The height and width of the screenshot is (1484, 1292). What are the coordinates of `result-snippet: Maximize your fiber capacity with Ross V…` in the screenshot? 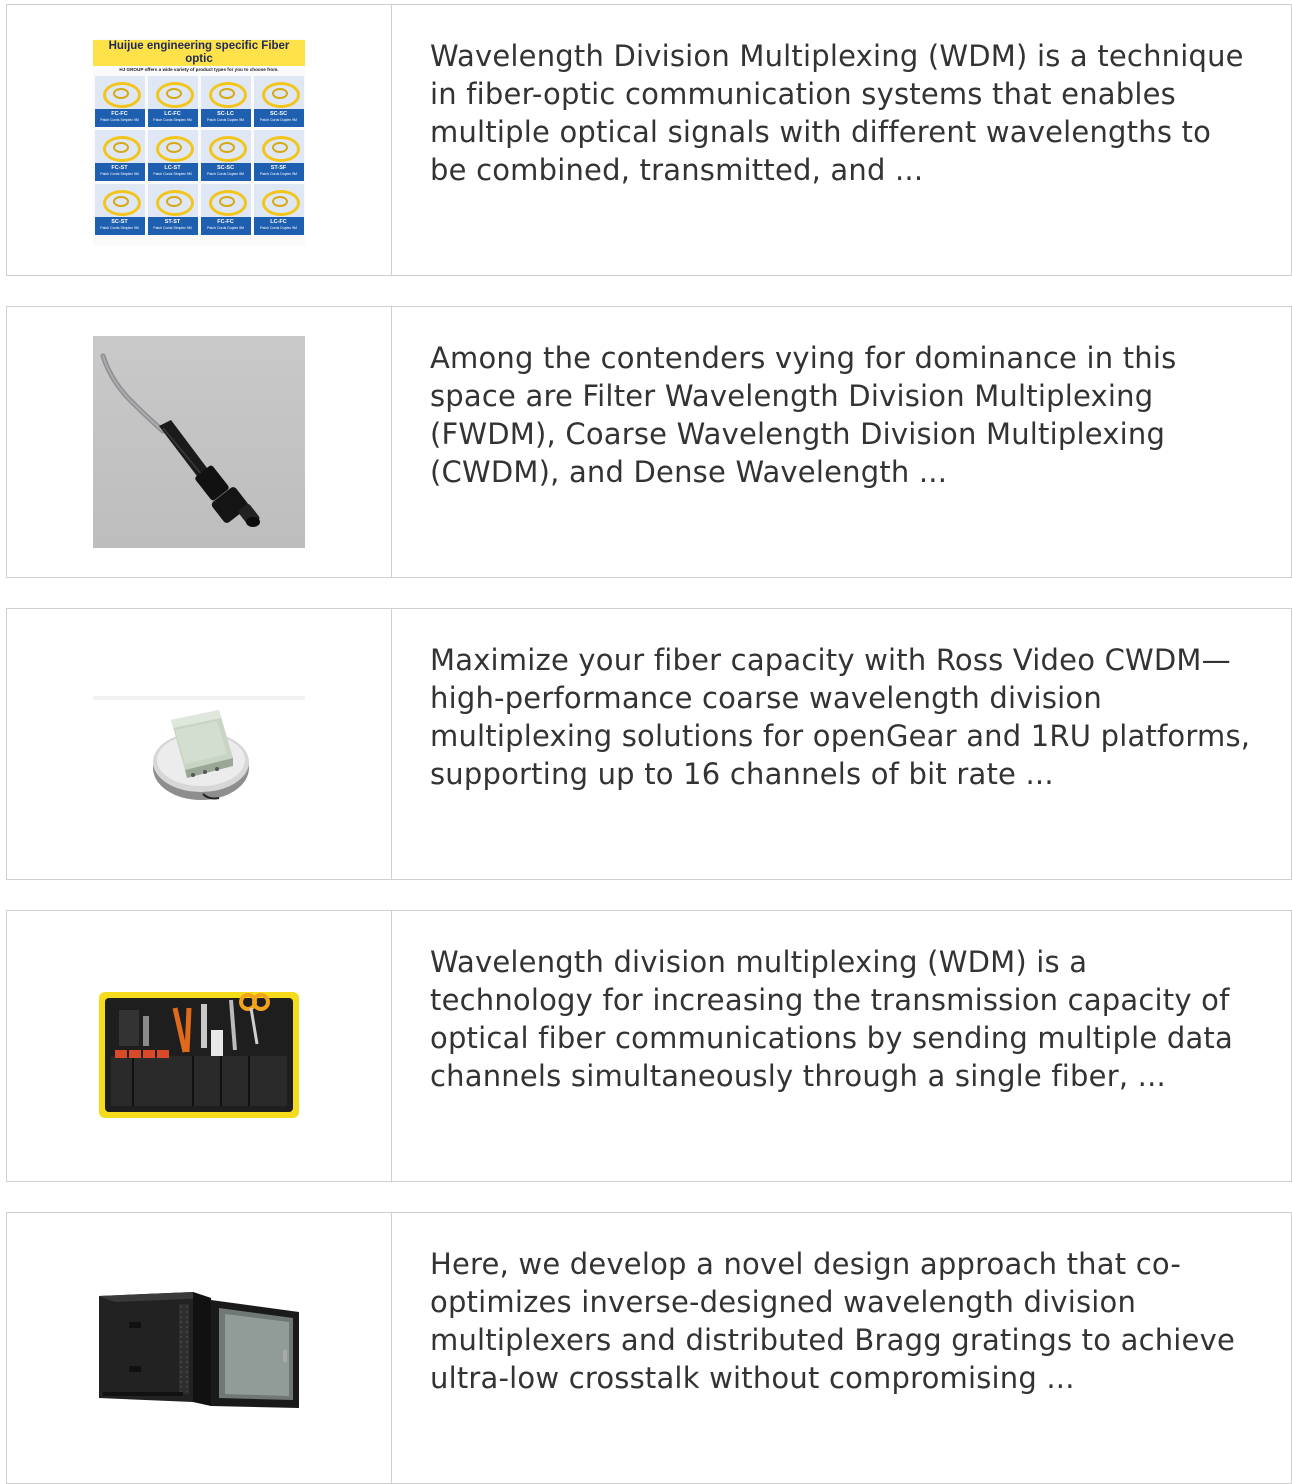 It's located at (842, 717).